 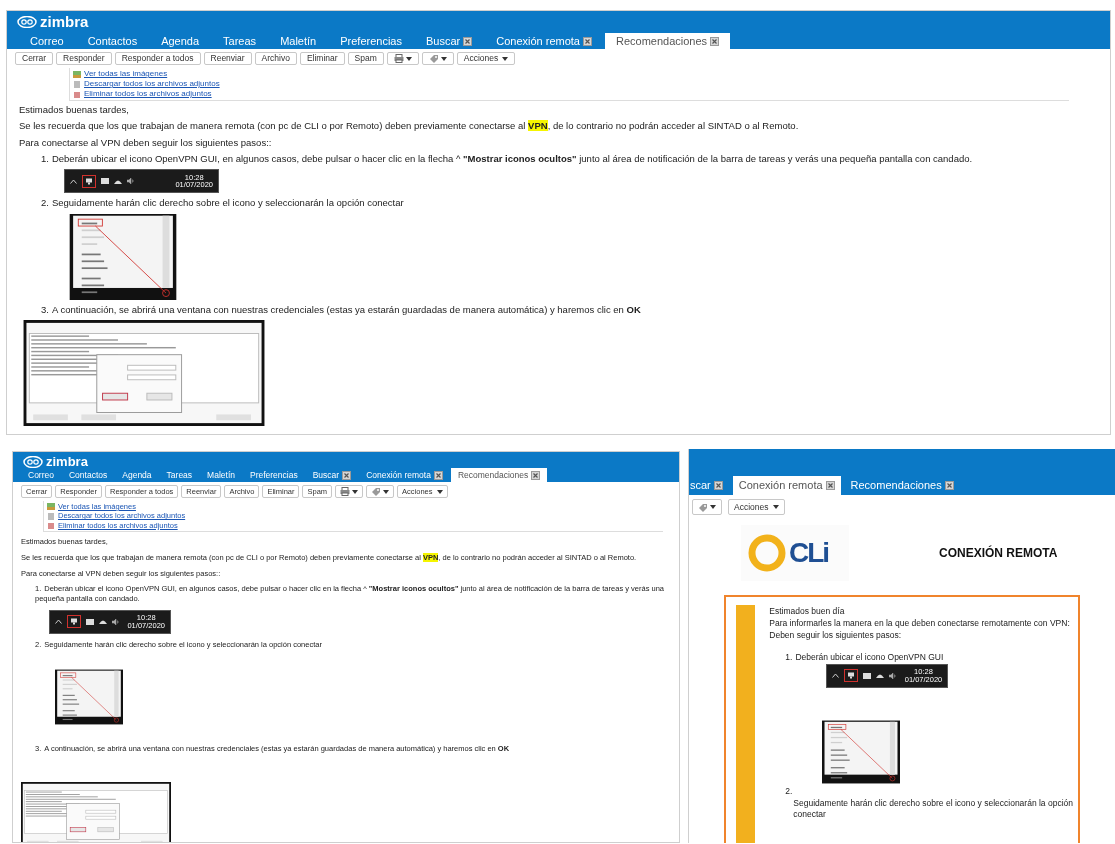 I want to click on body-paragraph: Se les recuerda que los que trabajan de manera remota (con pc de CLI o por Remoto) deben previamente conectarse al VPN, de lo contrario no podrán acceder al SINTAD o al Remoto., so click(x=409, y=126).